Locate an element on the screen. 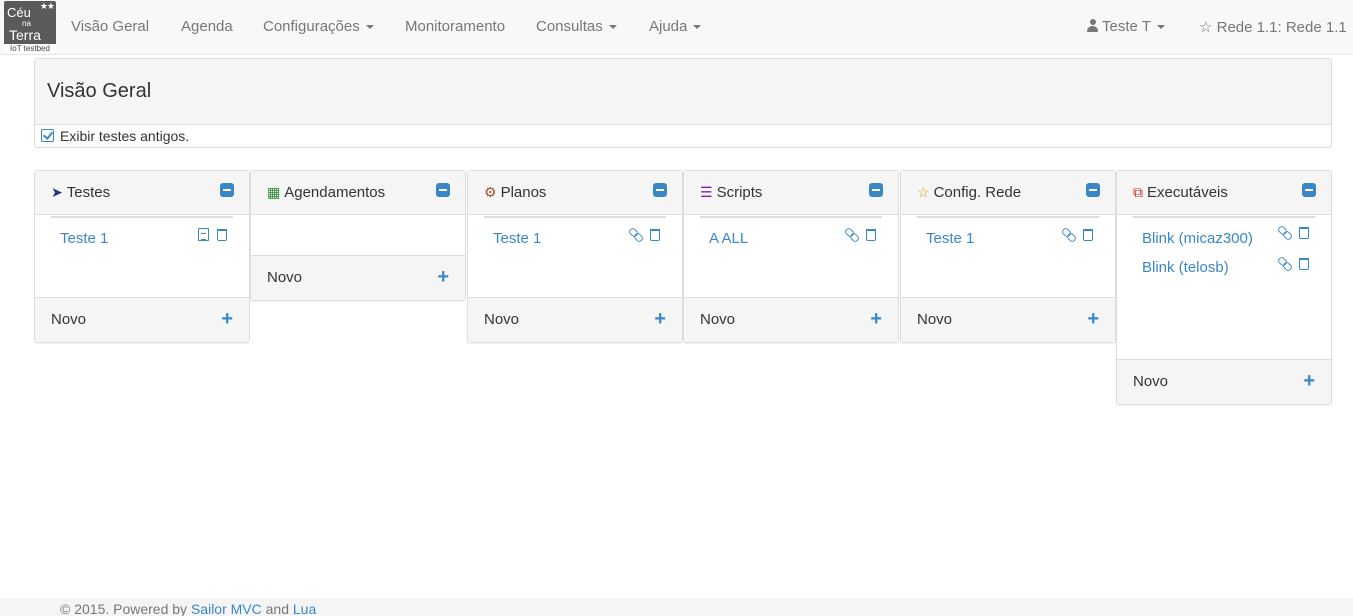 The height and width of the screenshot is (616, 1353). panel-title: Planos is located at coordinates (523, 192).